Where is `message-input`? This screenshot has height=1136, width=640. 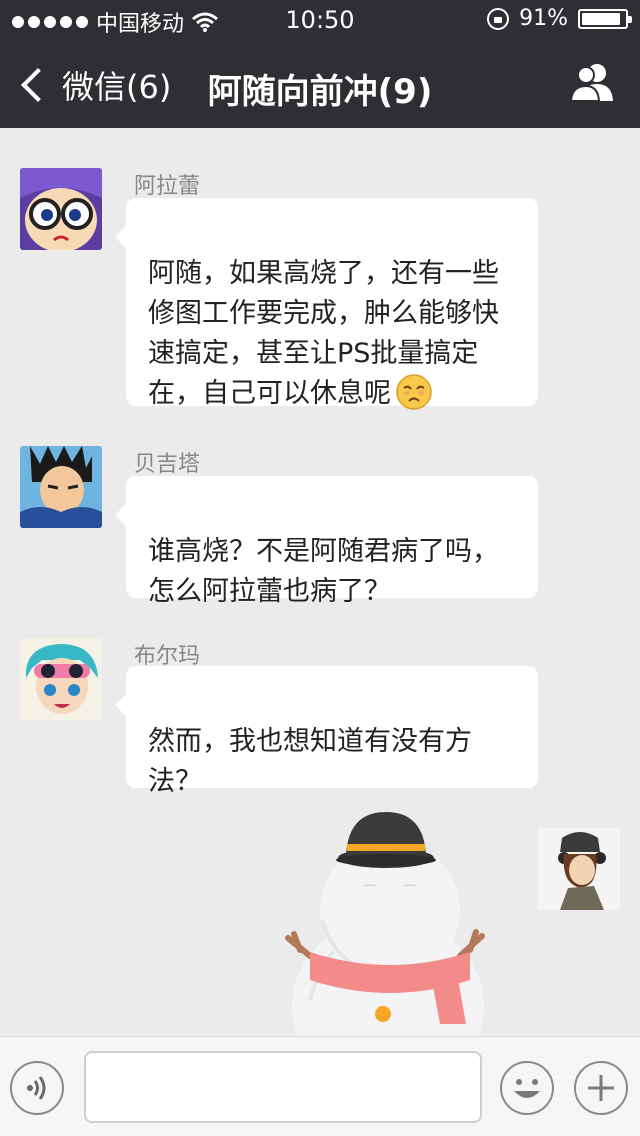
message-input is located at coordinates (283, 1087).